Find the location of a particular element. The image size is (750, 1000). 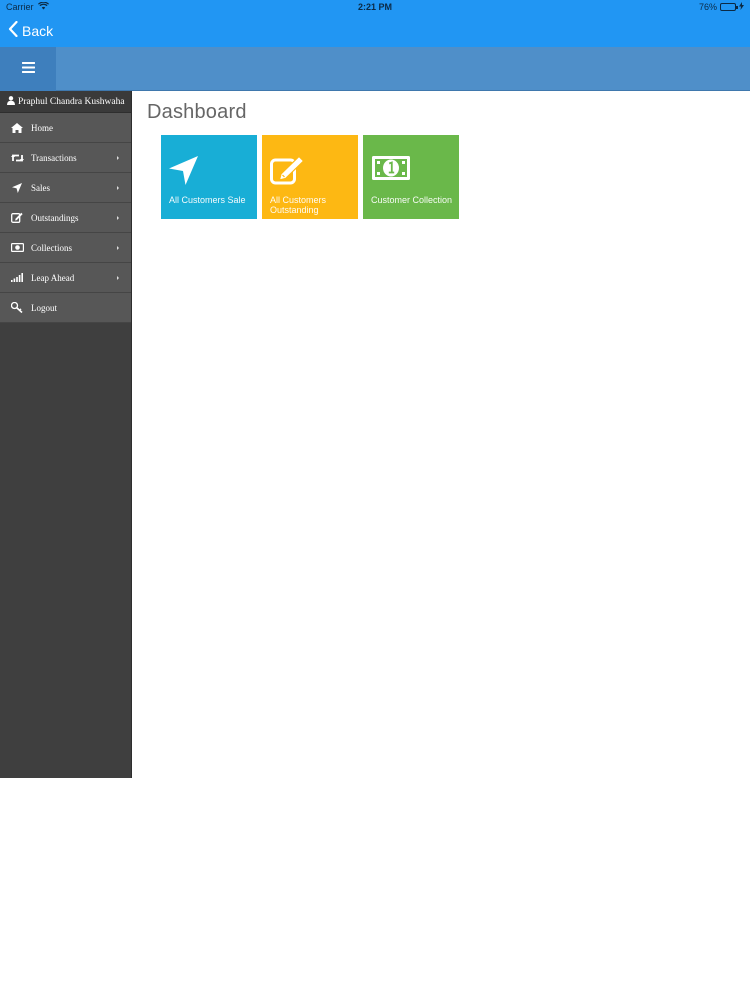

menu-toggle-button is located at coordinates (28, 69).